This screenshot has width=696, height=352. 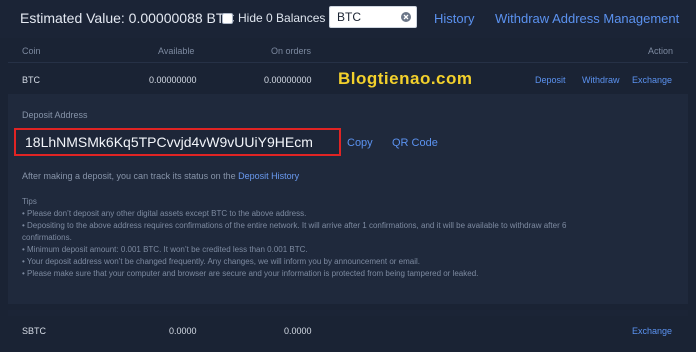 I want to click on column-header-coin: Coin, so click(x=31, y=51).